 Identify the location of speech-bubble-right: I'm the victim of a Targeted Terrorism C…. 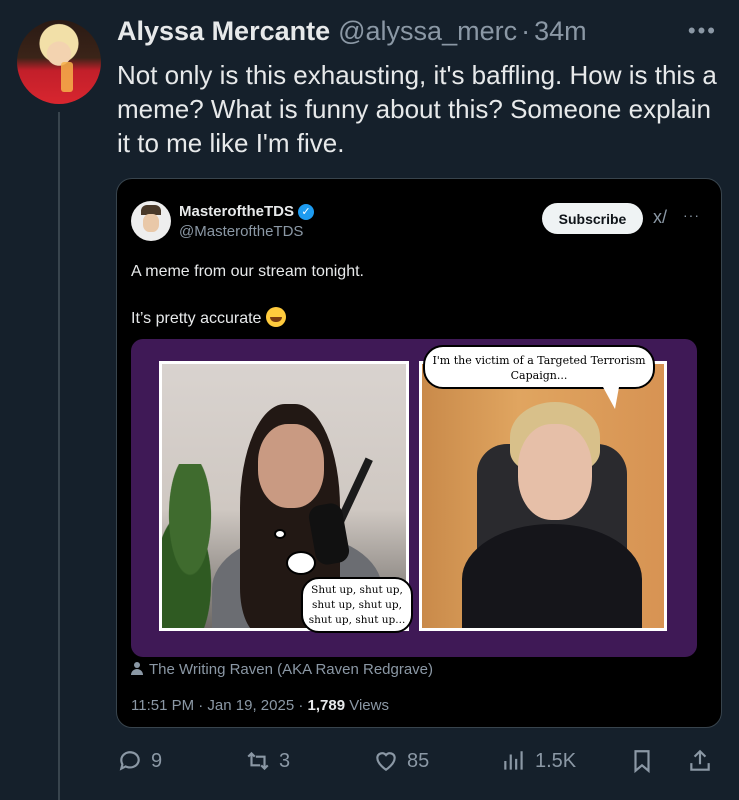
(539, 377).